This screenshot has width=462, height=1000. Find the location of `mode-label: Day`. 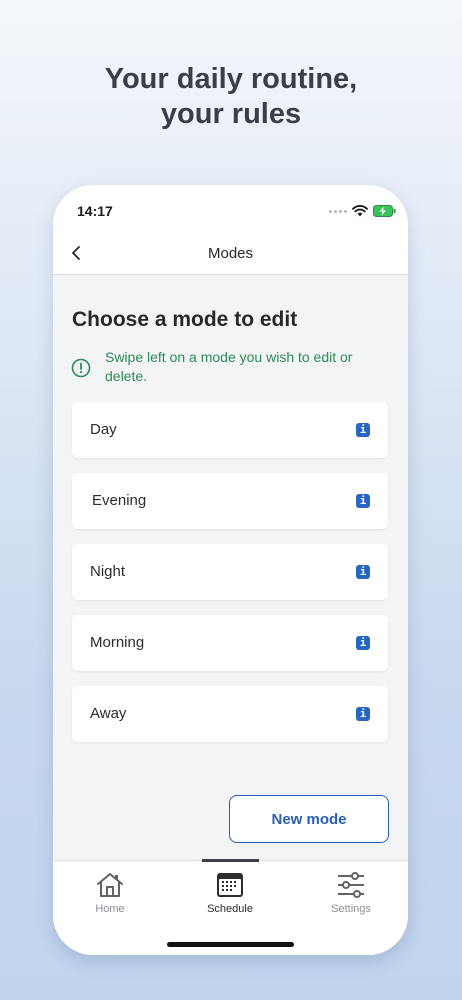

mode-label: Day is located at coordinates (103, 429).